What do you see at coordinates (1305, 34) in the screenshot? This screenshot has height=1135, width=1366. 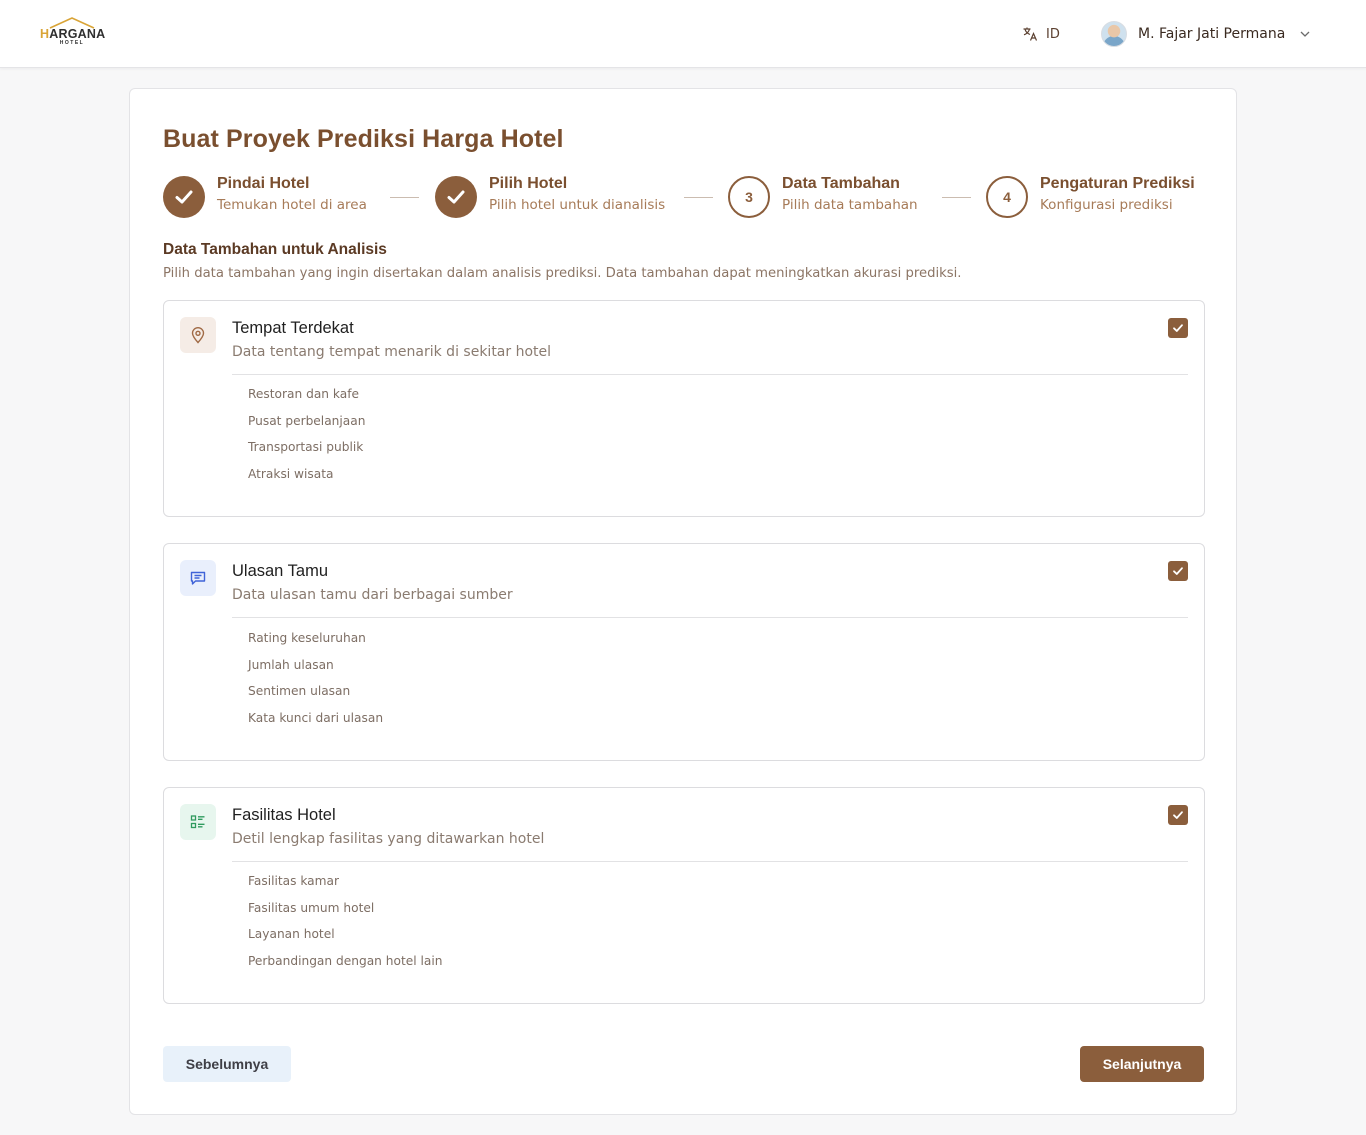 I see `chevron-down-icon` at bounding box center [1305, 34].